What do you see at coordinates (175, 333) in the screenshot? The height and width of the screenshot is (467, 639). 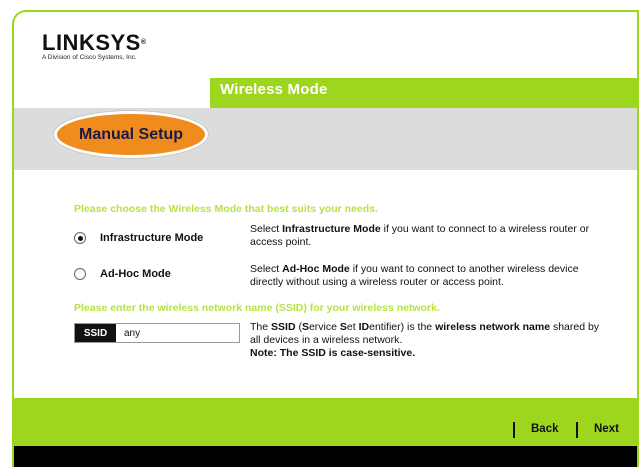 I see `ssid-input` at bounding box center [175, 333].